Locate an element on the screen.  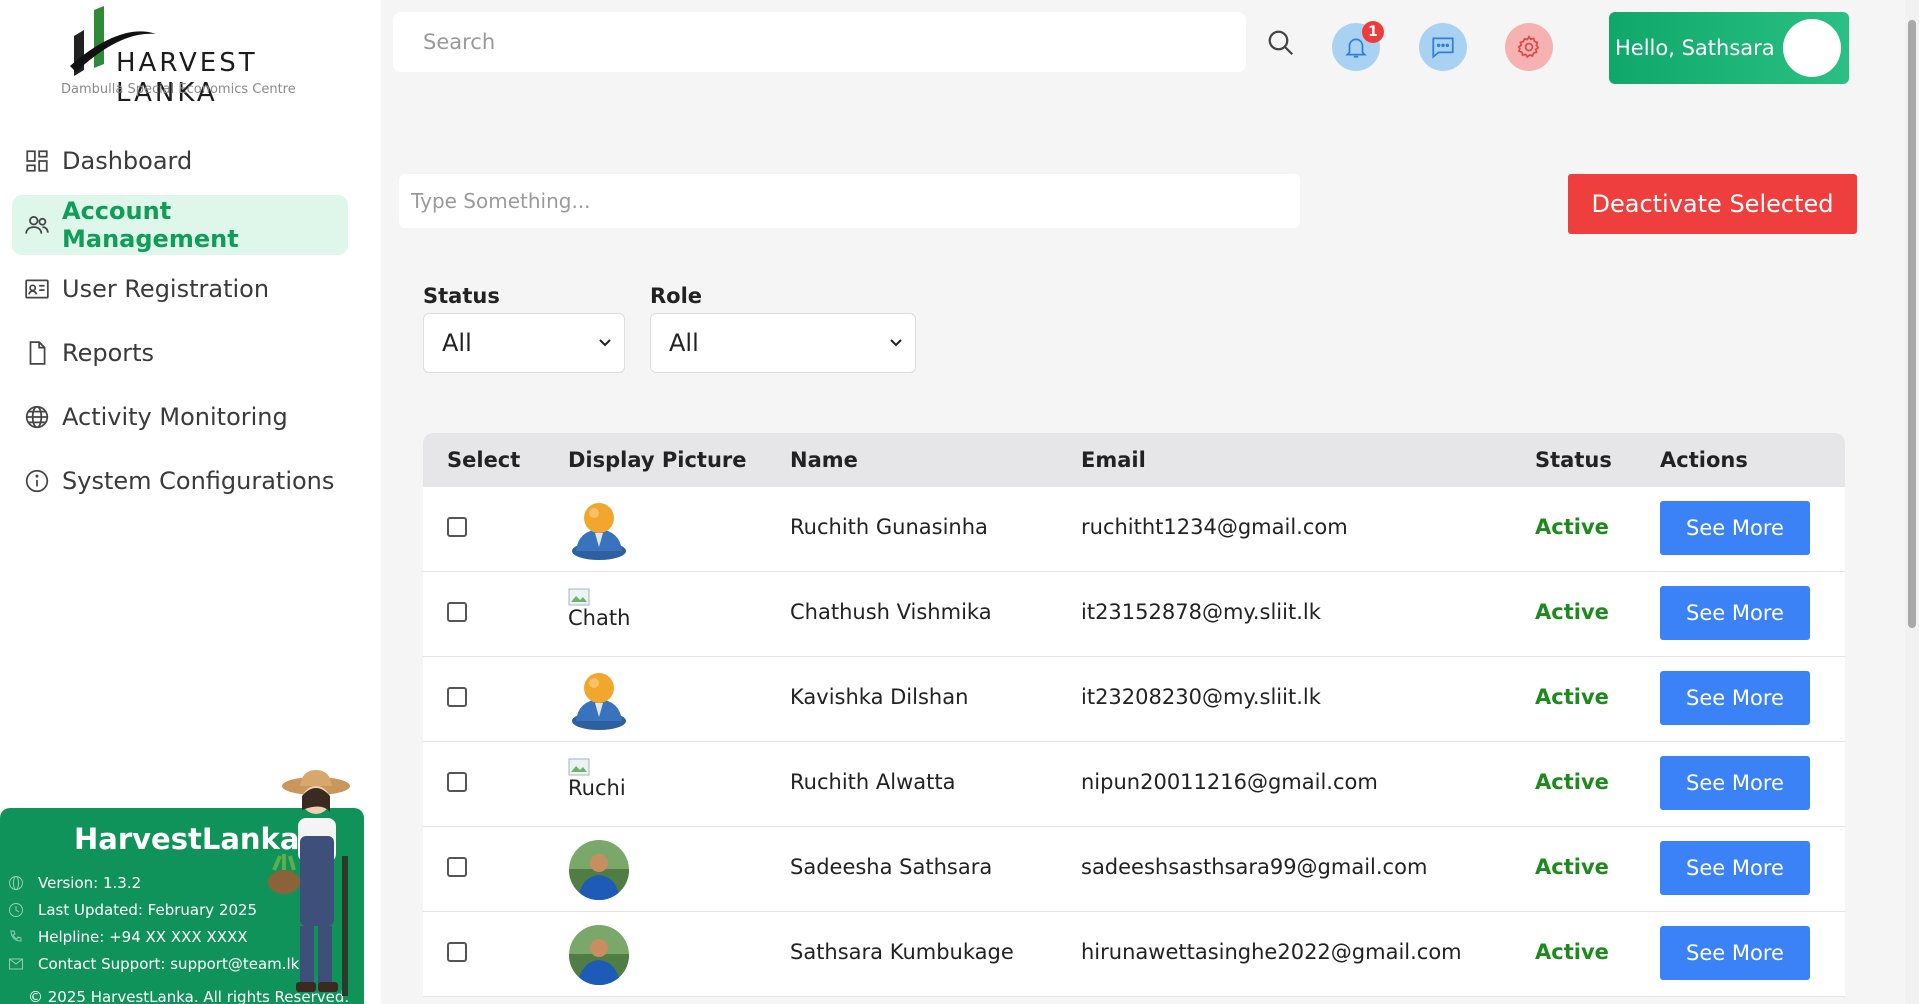
helpline-text: Helpline: +94 XX XXX XXXX is located at coordinates (143, 937).